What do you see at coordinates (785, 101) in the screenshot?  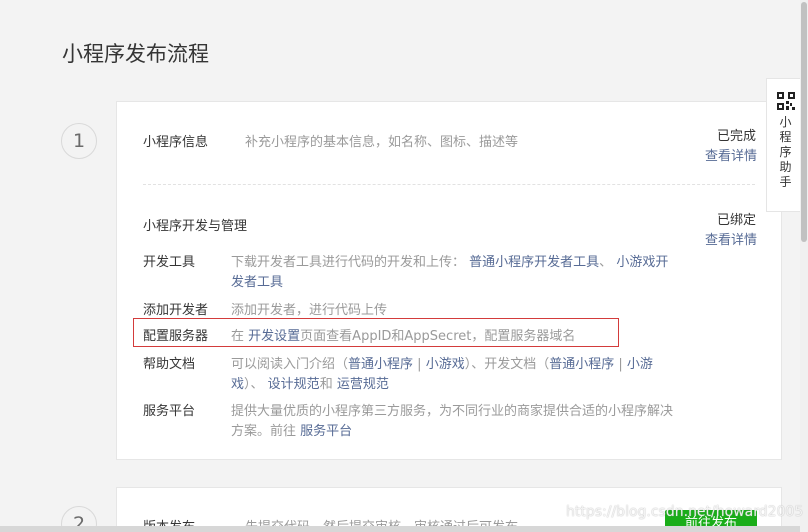 I see `qr-code-icon` at bounding box center [785, 101].